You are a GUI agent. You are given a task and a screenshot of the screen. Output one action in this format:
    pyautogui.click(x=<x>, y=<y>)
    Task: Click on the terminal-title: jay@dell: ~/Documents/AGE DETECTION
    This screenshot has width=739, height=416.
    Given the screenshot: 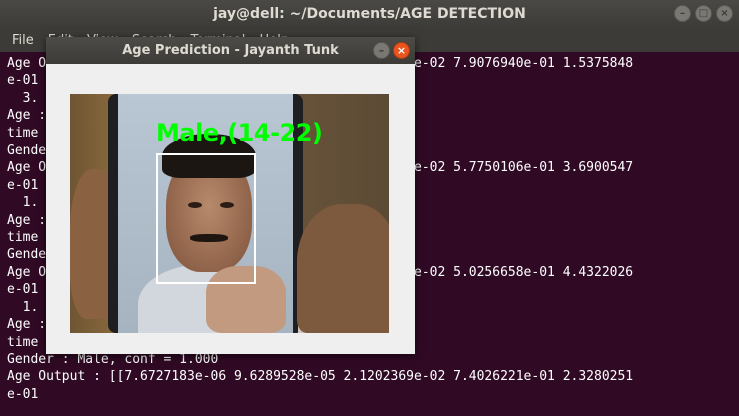 What is the action you would take?
    pyautogui.click(x=369, y=14)
    